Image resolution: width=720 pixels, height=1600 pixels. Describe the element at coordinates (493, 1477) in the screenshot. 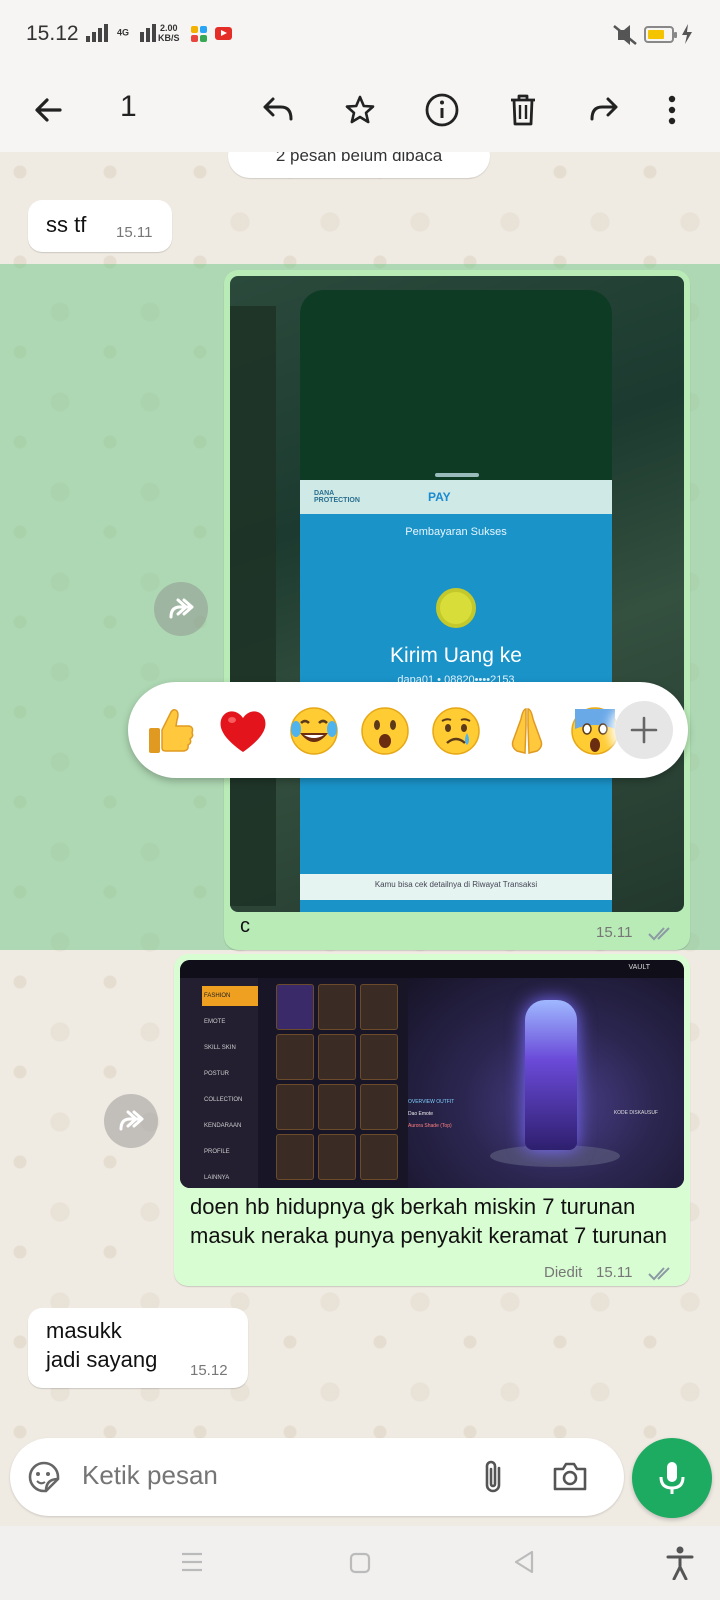

I see `paperclip-icon` at that location.